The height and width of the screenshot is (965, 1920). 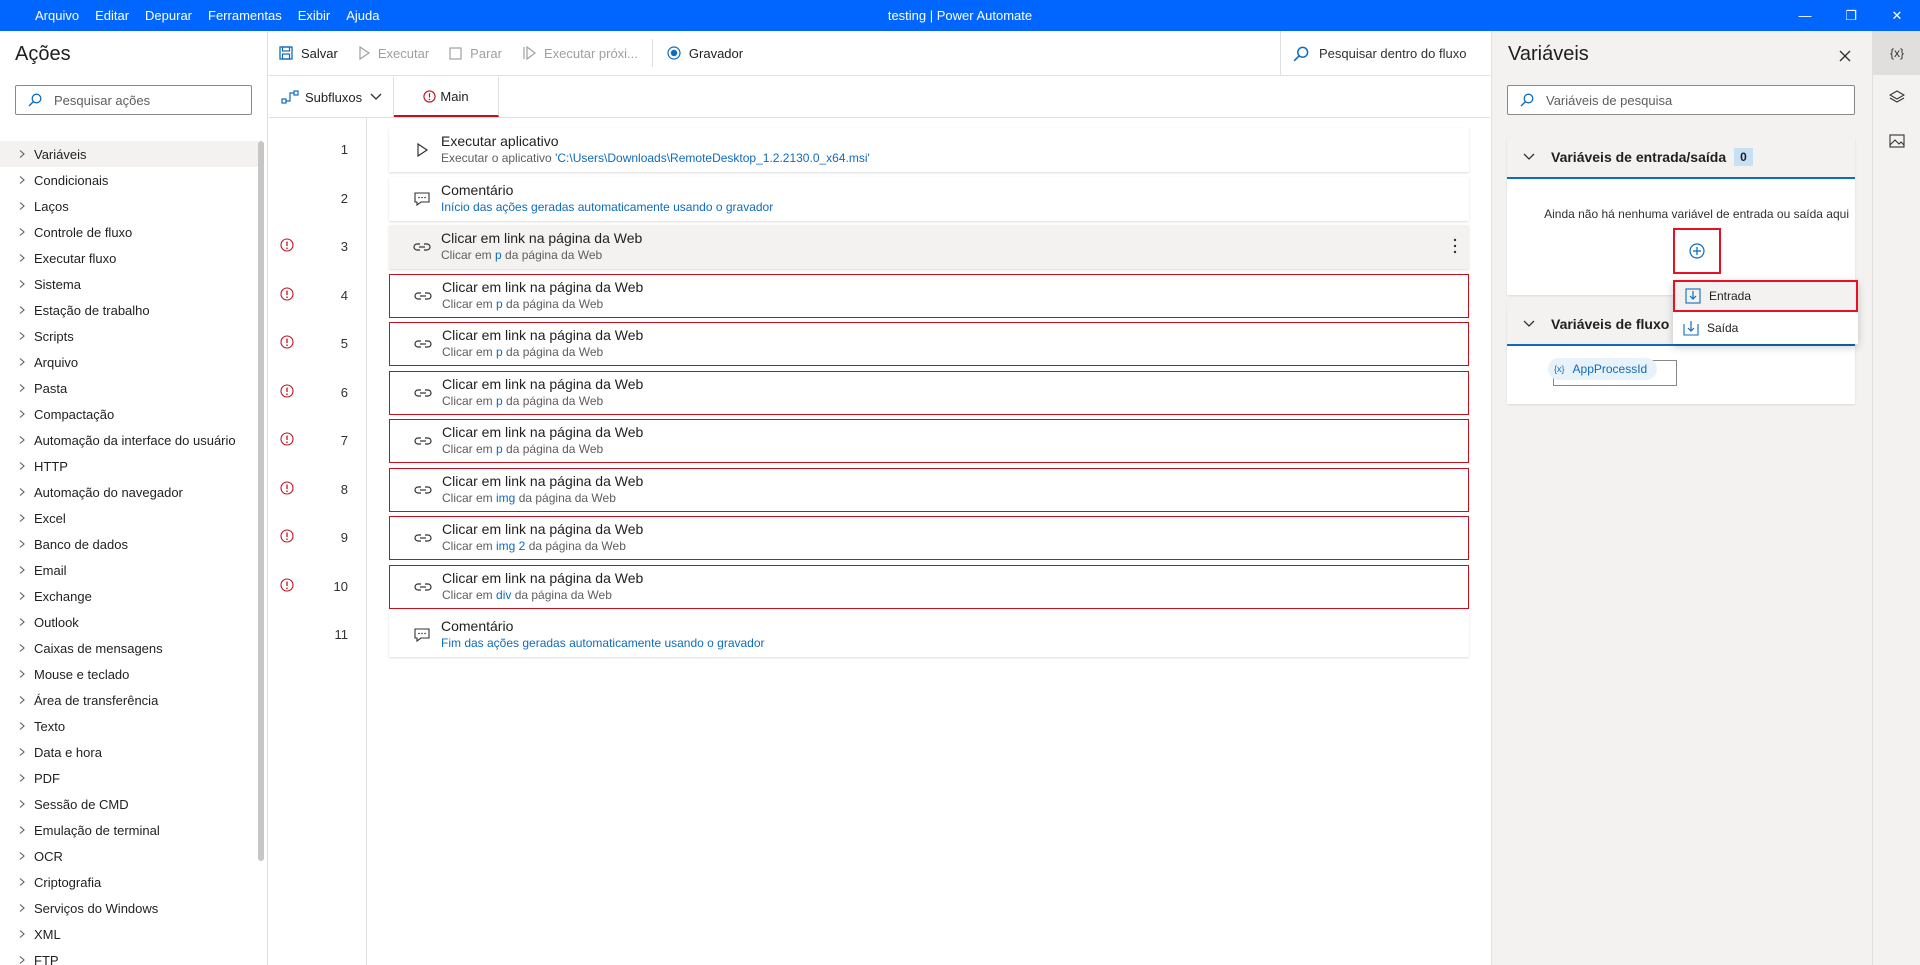 What do you see at coordinates (1765, 328) in the screenshot?
I see `menu-item-saida: Saída` at bounding box center [1765, 328].